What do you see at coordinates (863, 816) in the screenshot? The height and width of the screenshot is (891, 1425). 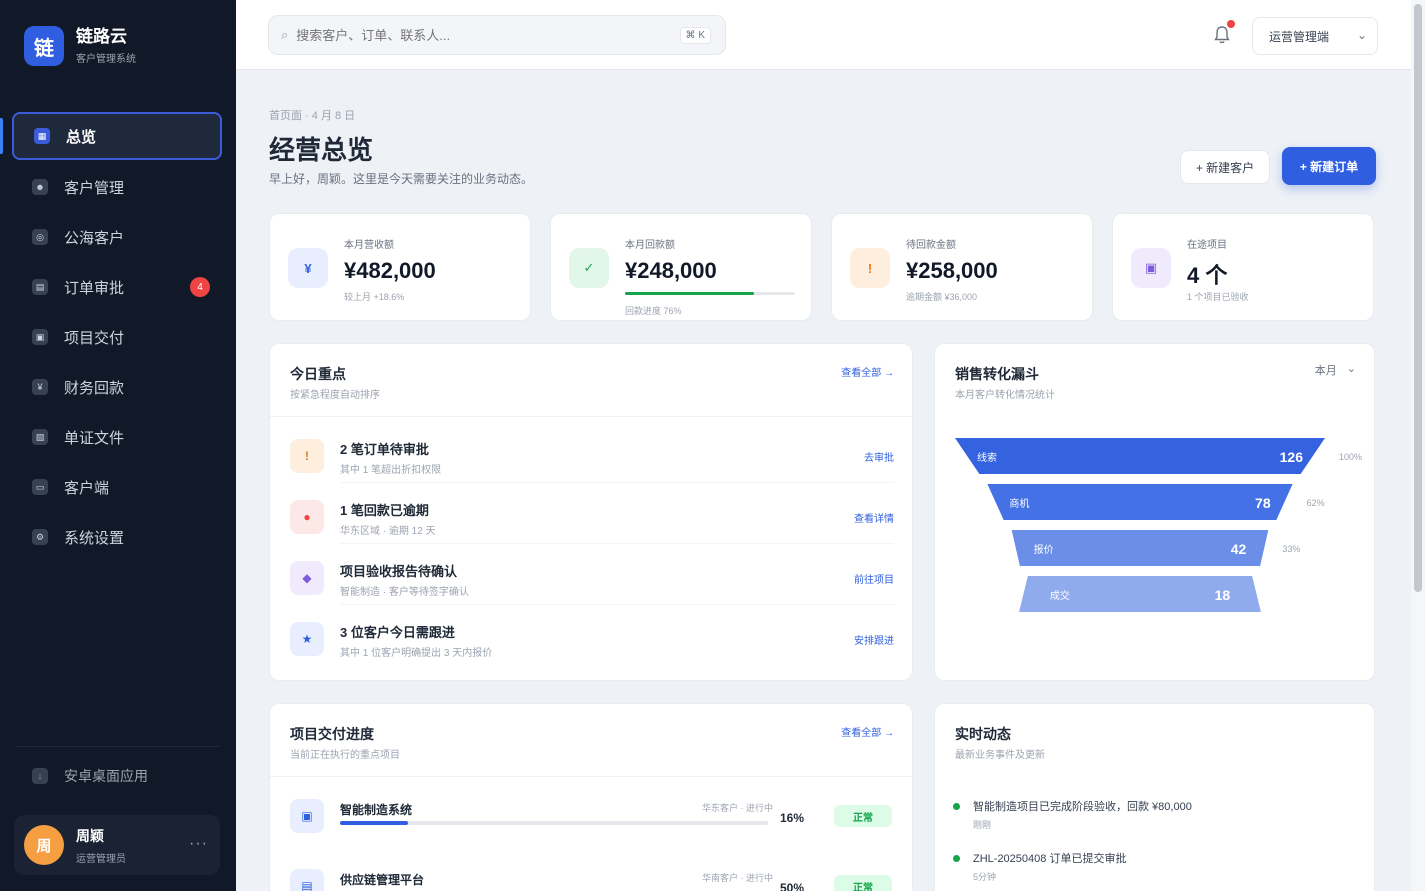 I see `status-badge: 正常` at bounding box center [863, 816].